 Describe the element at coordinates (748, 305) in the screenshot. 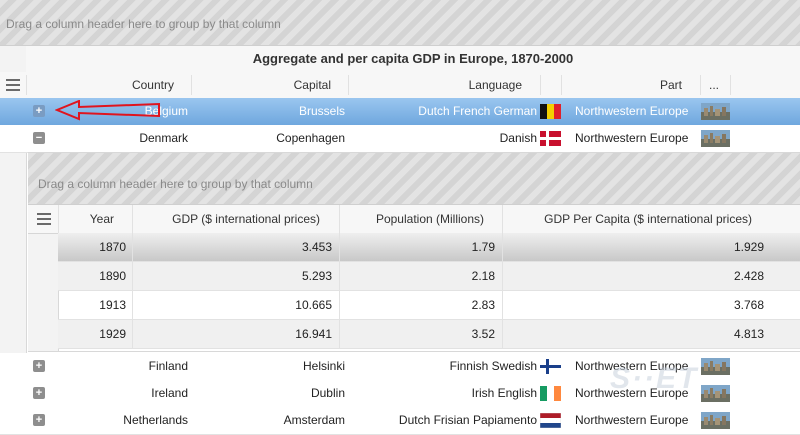

I see `cell-per-capita: 3.768` at that location.